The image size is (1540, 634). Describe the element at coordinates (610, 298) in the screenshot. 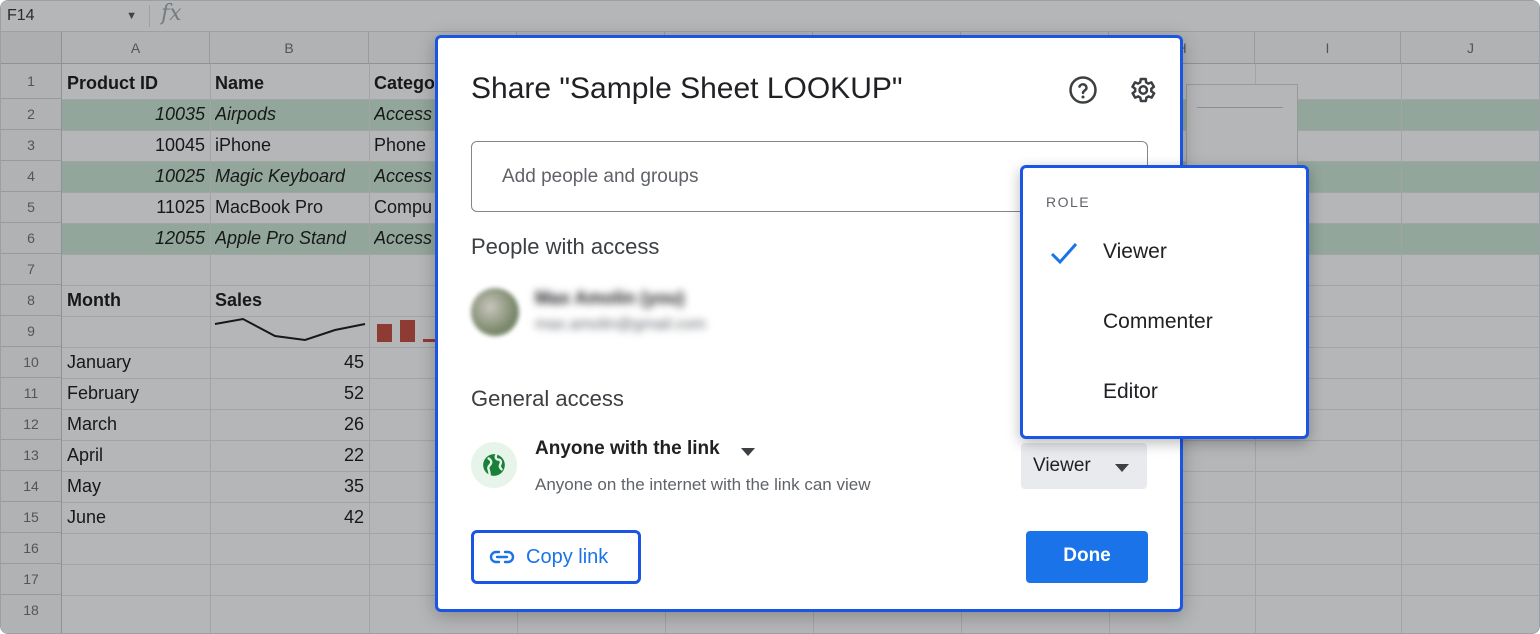

I see `person-name: Max Amolin (you)` at that location.